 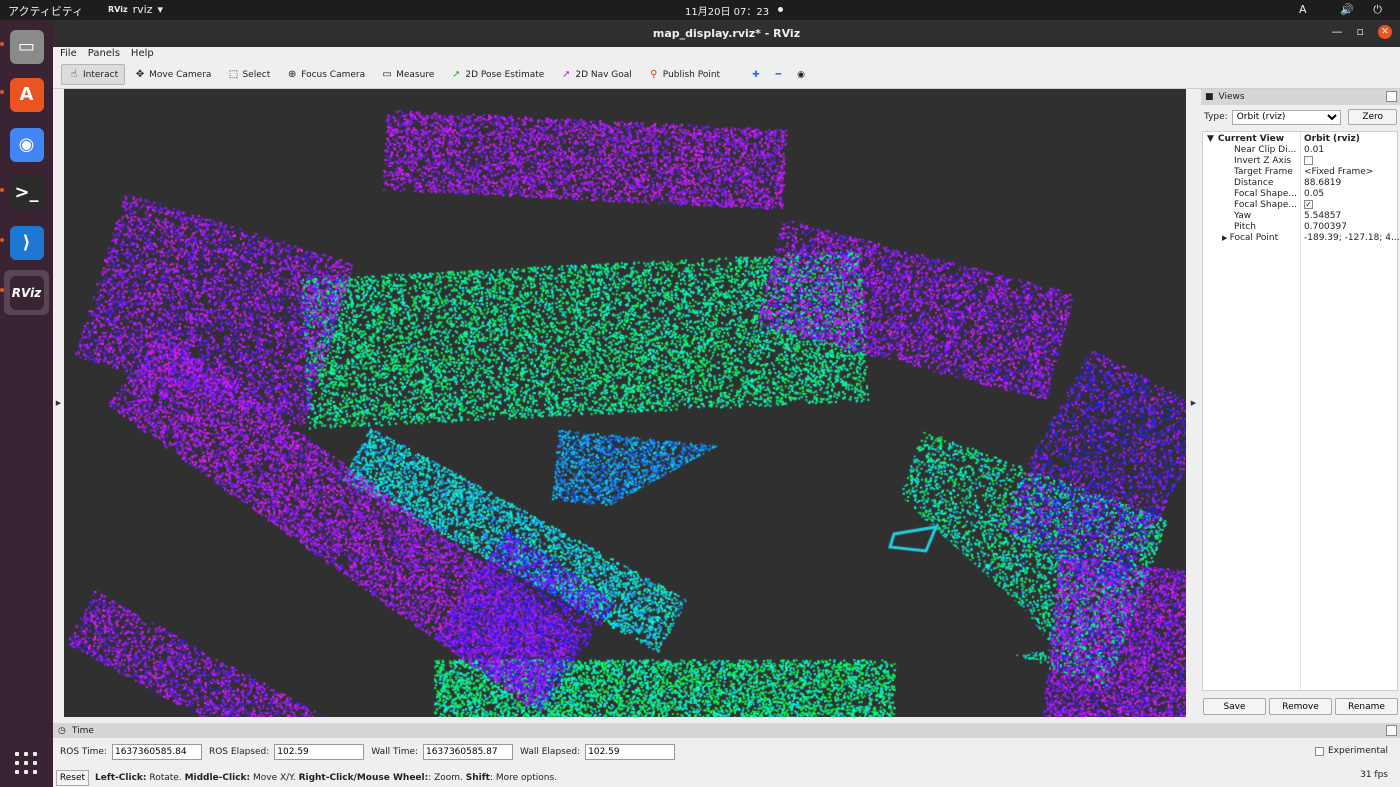 I want to click on reset-button: Reset, so click(x=72, y=777).